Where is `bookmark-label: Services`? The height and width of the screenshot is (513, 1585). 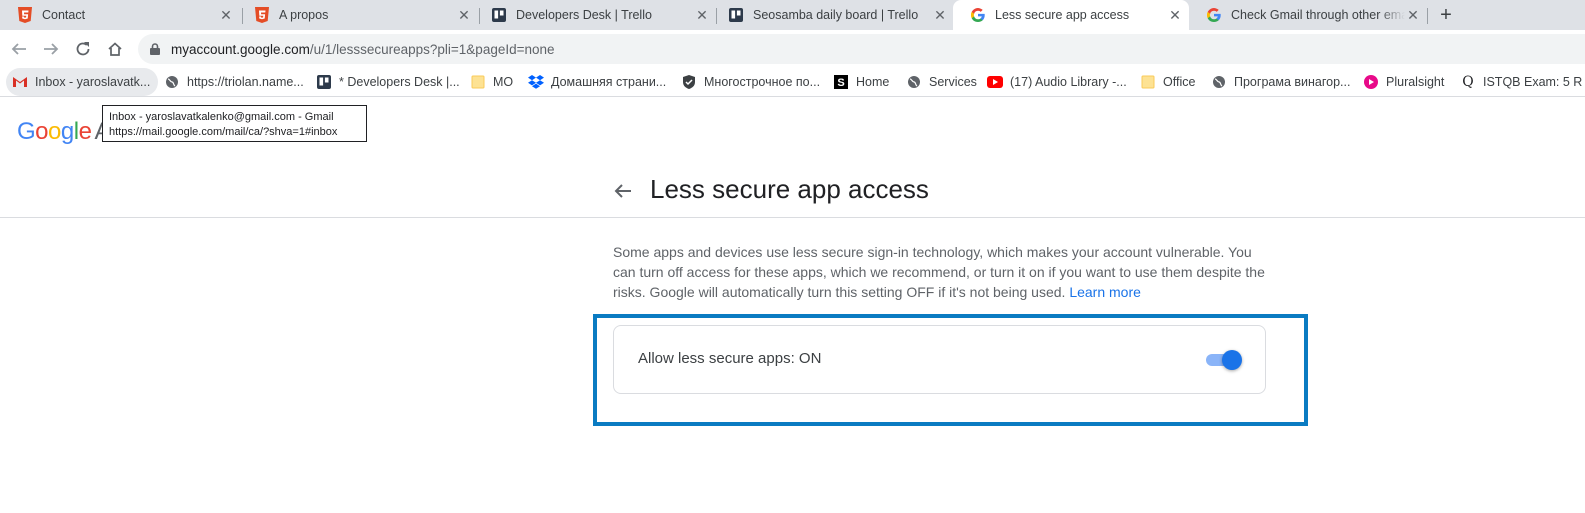 bookmark-label: Services is located at coordinates (953, 82).